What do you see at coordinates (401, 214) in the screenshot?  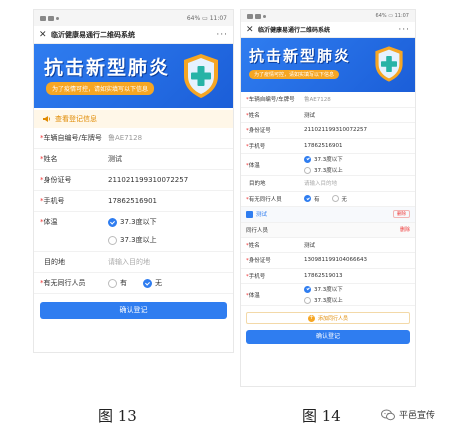 I see `delete-companion-chip: 删除` at bounding box center [401, 214].